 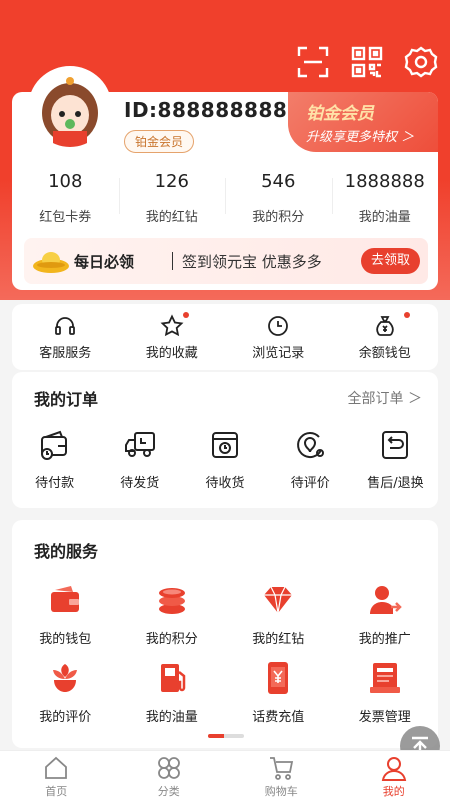 I want to click on order-status-label: 待发货, so click(x=140, y=483).